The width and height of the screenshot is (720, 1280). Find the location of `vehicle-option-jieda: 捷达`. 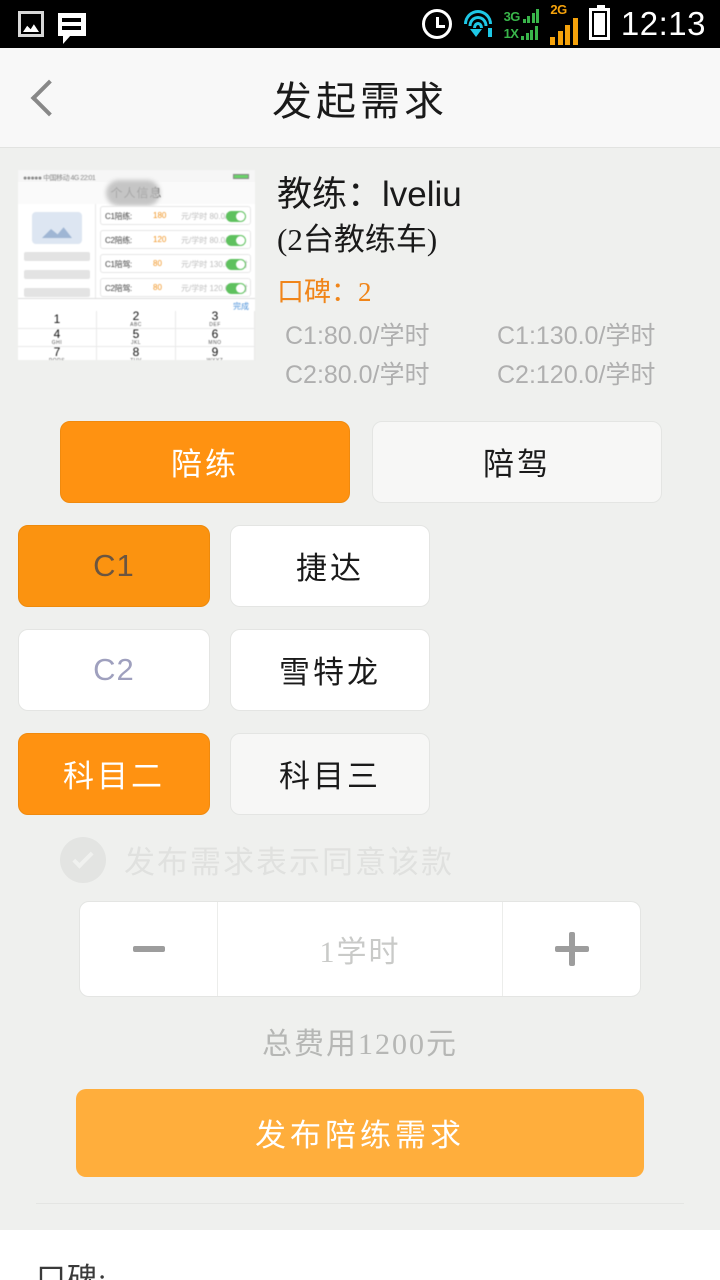

vehicle-option-jieda: 捷达 is located at coordinates (330, 565).